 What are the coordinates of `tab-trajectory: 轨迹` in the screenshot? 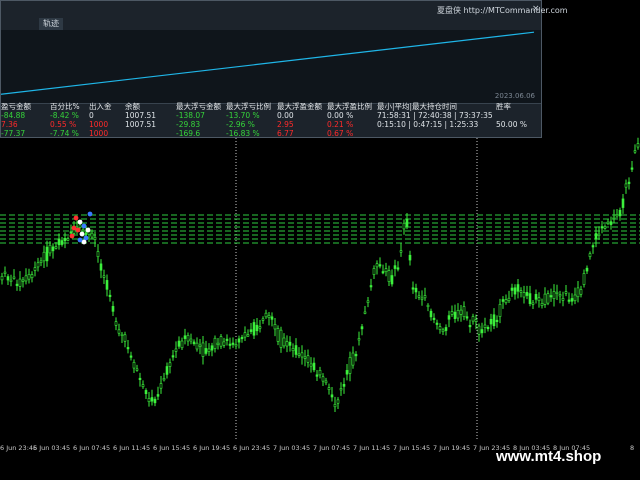 It's located at (51, 24).